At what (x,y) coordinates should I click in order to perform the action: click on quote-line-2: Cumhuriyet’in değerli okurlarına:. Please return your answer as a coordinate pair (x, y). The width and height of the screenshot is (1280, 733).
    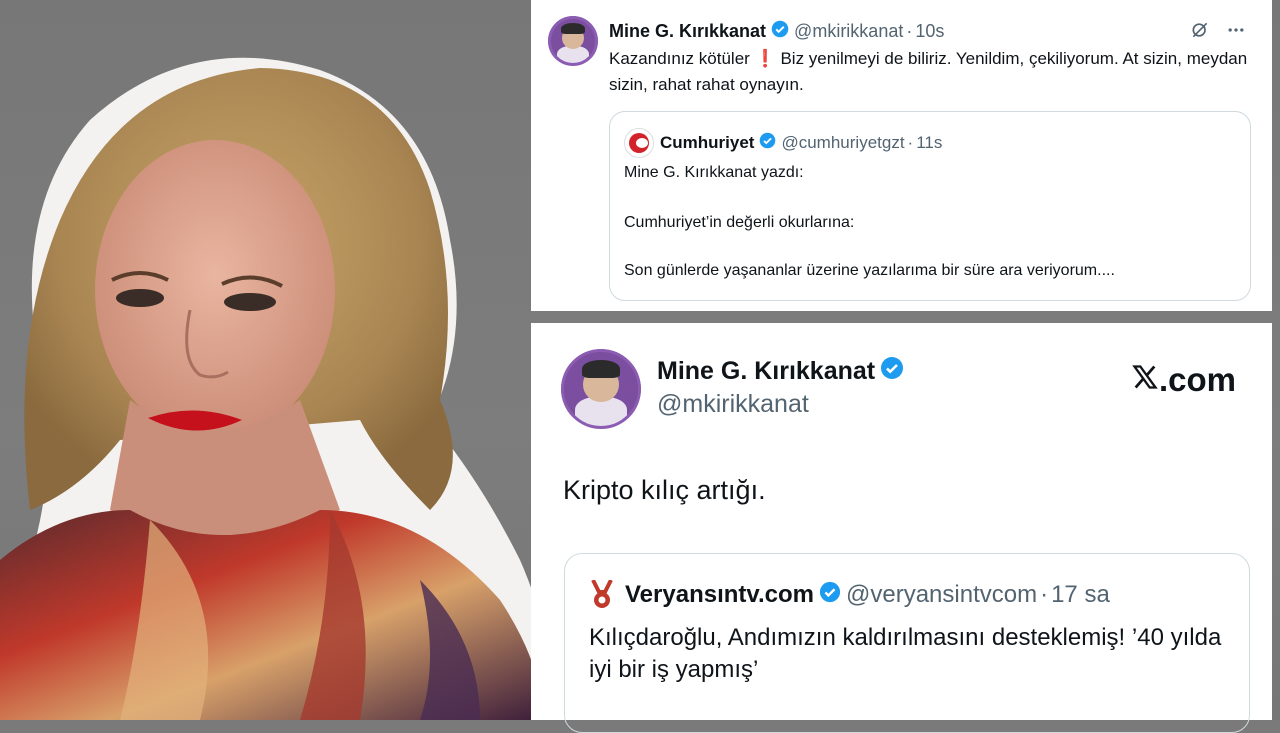
    Looking at the image, I should click on (739, 222).